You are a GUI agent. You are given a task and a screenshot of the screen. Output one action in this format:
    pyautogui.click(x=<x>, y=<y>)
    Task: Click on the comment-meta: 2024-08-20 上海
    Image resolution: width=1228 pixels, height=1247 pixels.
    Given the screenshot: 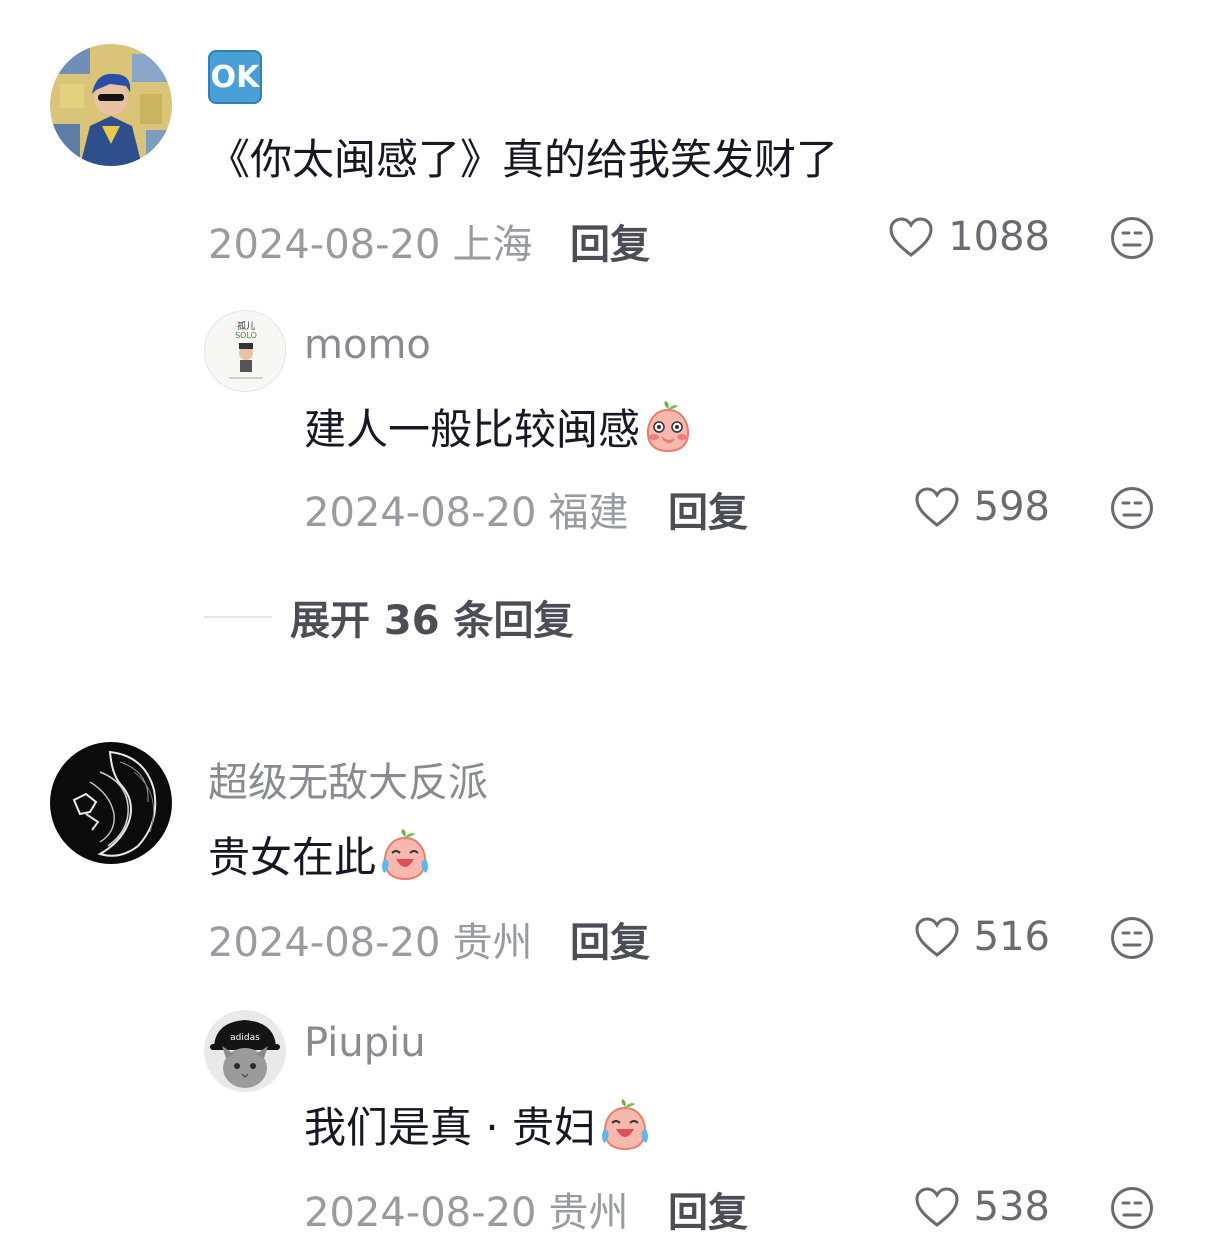 What is the action you would take?
    pyautogui.click(x=370, y=241)
    